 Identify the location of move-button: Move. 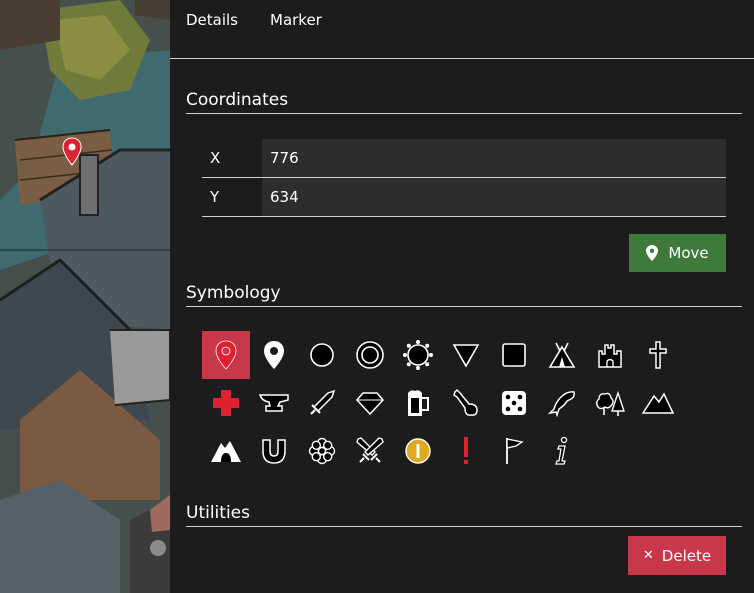
(677, 253).